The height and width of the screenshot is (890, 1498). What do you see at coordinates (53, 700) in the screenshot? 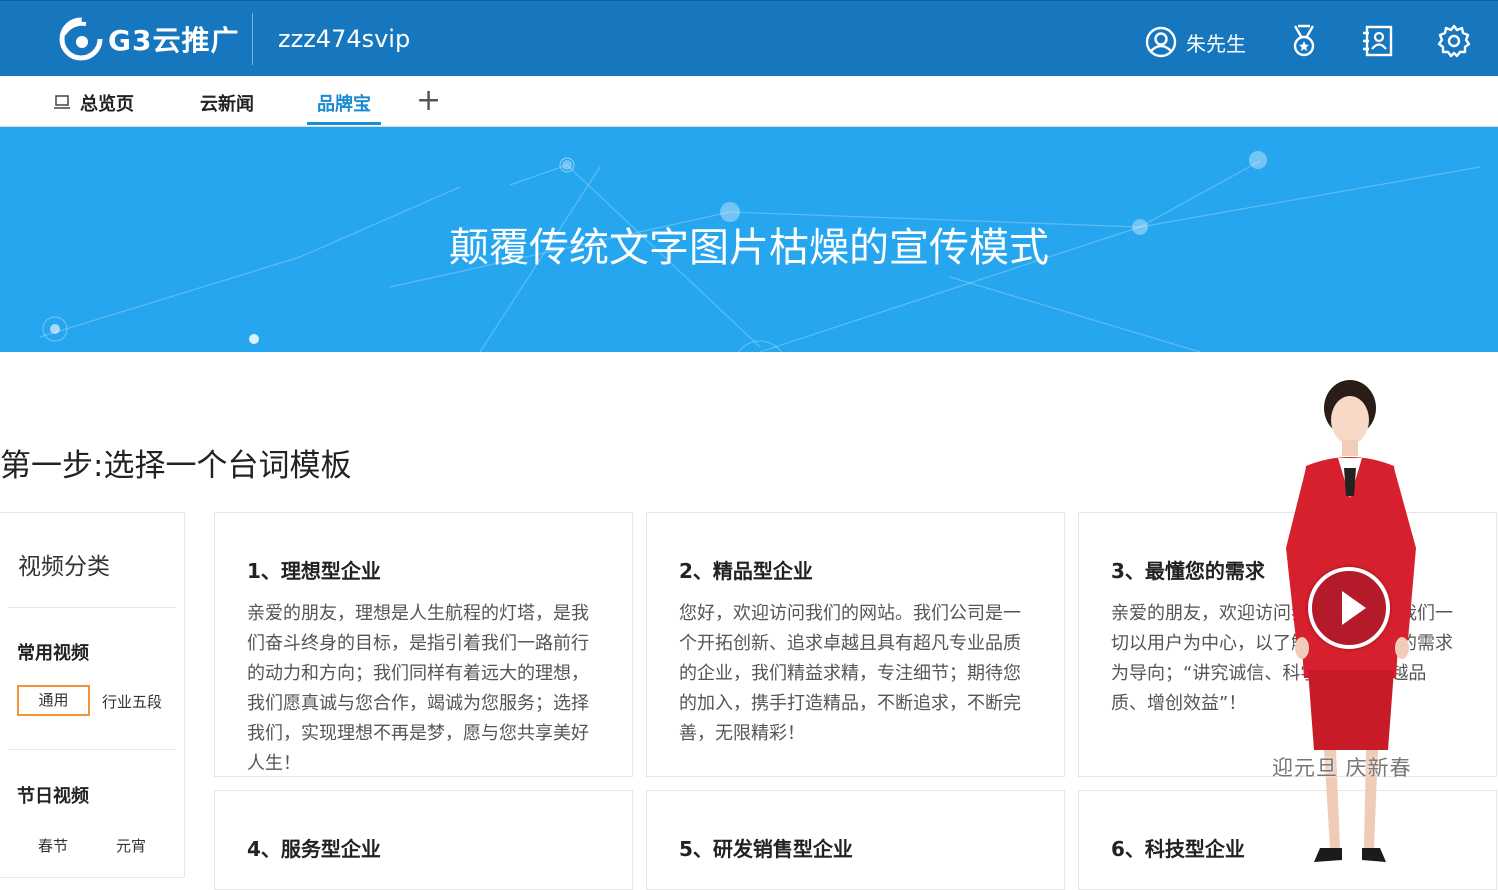
I see `category-chip-general: 通用` at bounding box center [53, 700].